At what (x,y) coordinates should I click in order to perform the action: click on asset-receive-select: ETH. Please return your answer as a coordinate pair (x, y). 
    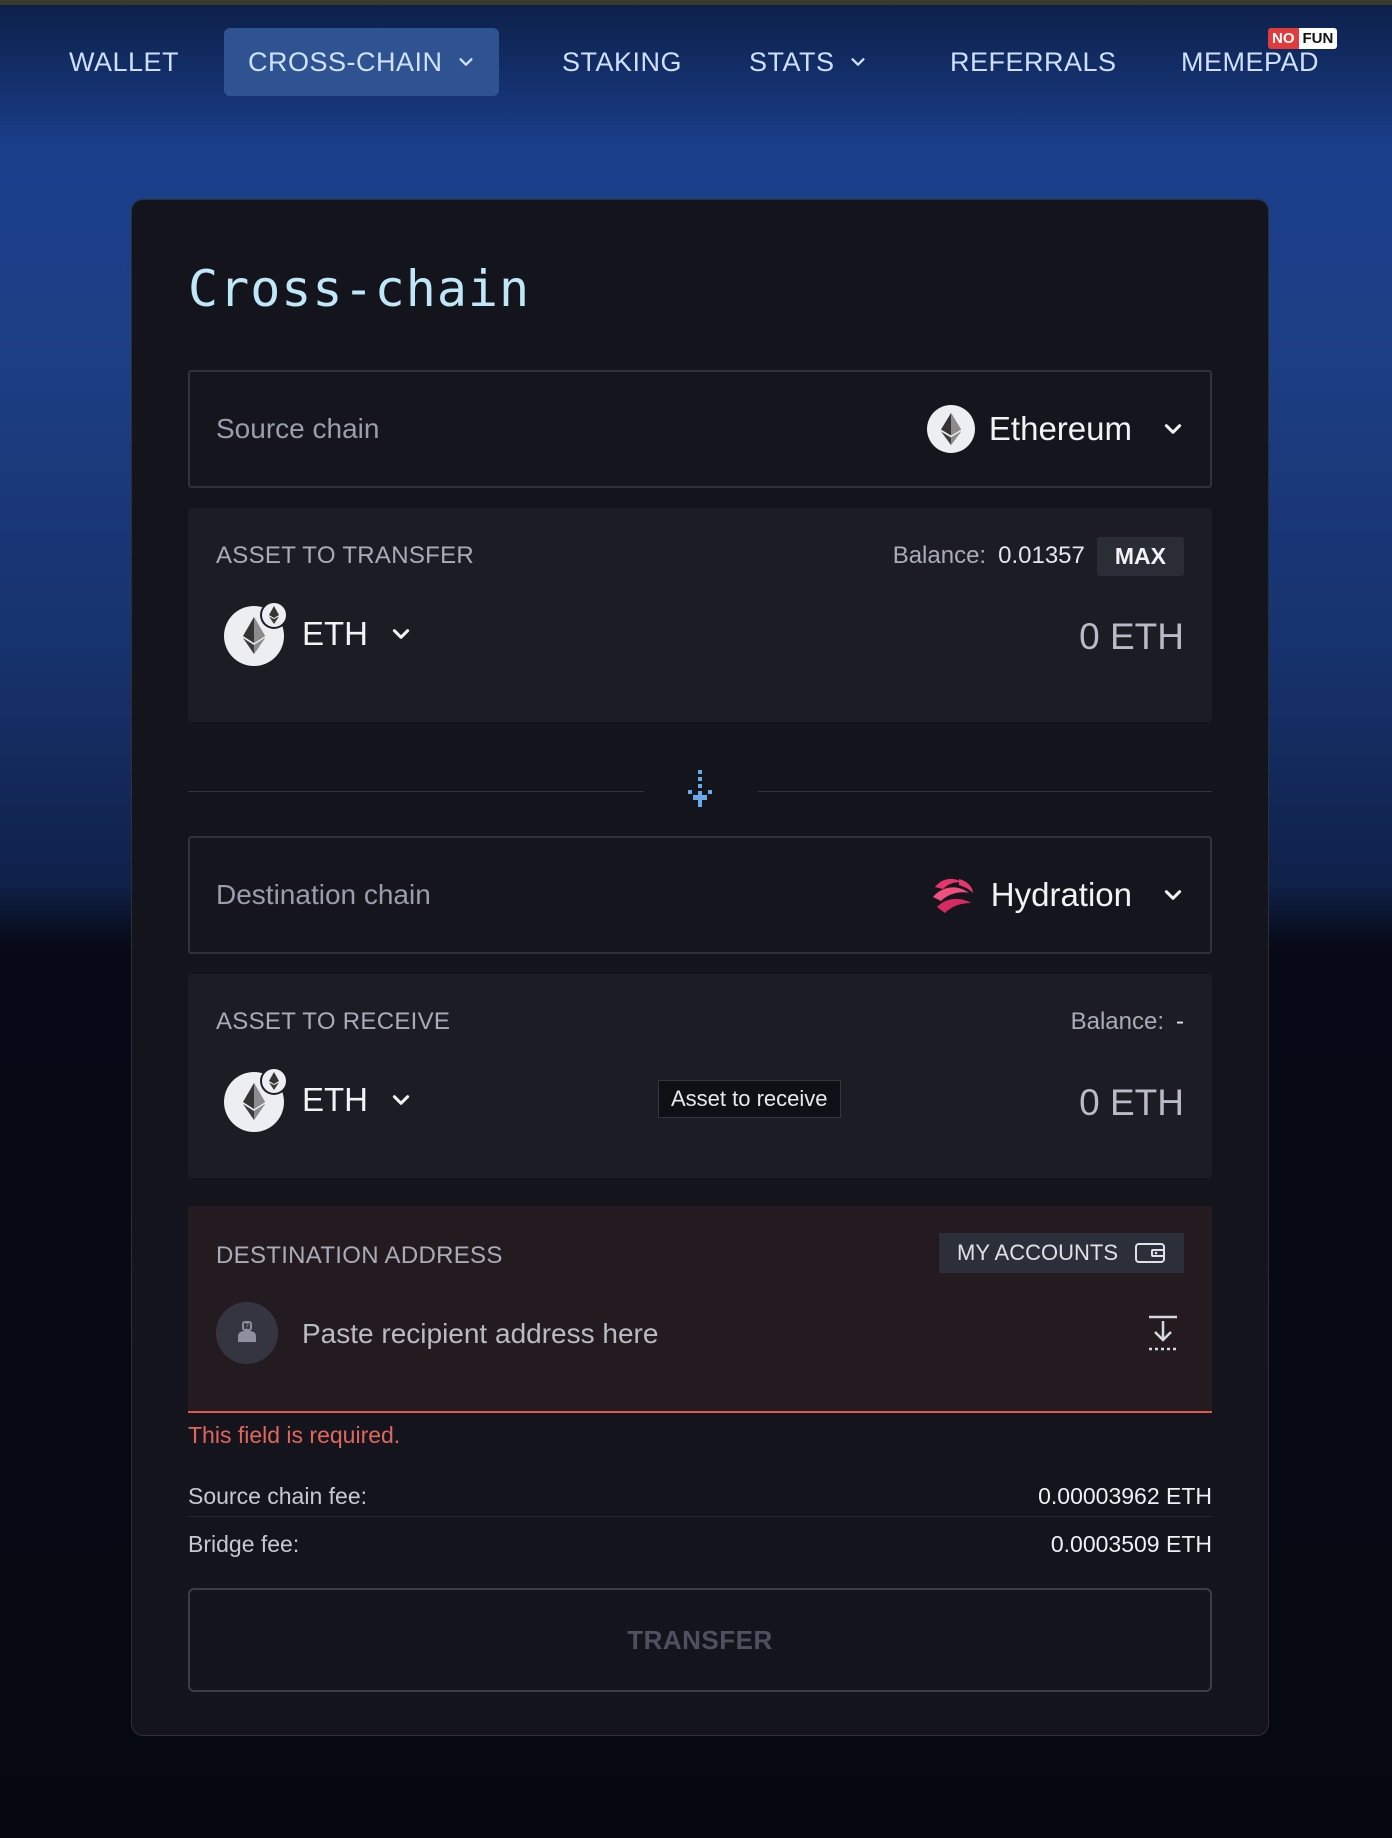
    Looking at the image, I should click on (318, 1100).